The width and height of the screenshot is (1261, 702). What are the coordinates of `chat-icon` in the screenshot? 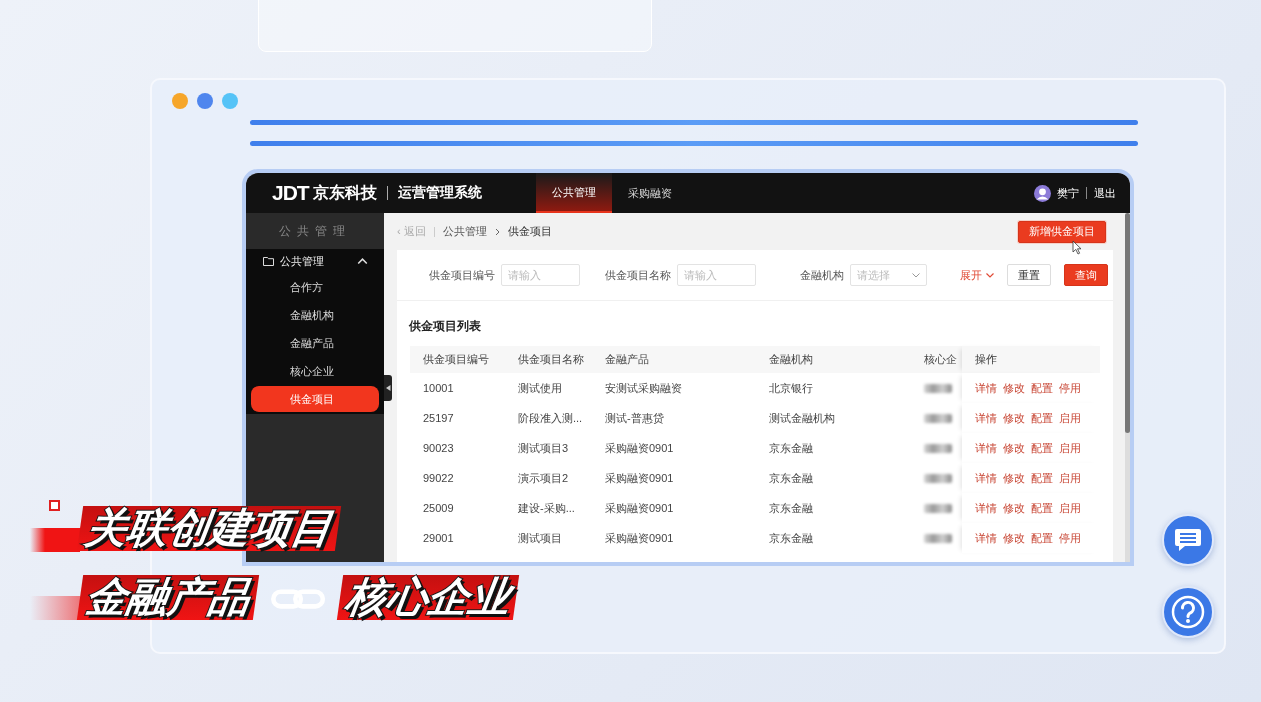 It's located at (1188, 540).